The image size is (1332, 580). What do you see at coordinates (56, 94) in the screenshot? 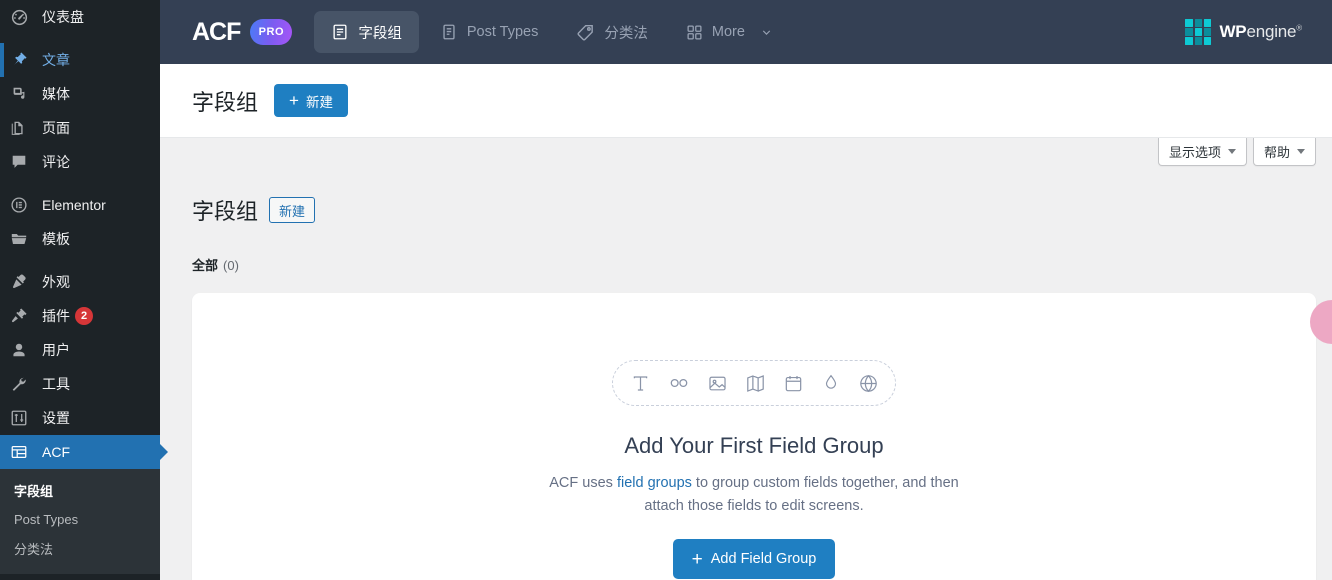
I see `sidebar-item-label: 媒体` at bounding box center [56, 94].